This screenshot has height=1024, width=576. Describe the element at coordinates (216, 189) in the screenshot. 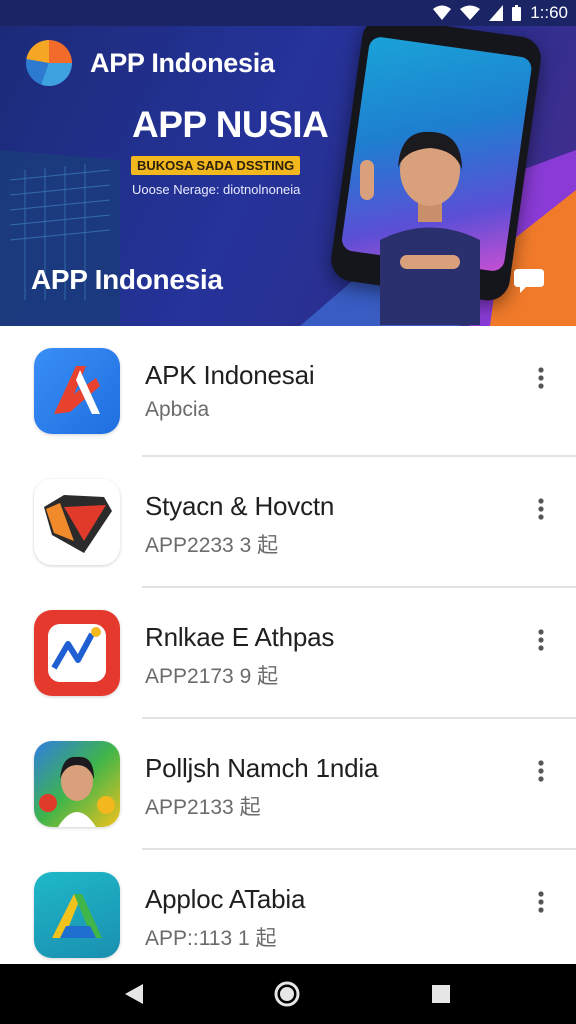

I see `banner-subtitle: Uoose Nerage: diotnolnoneia` at that location.